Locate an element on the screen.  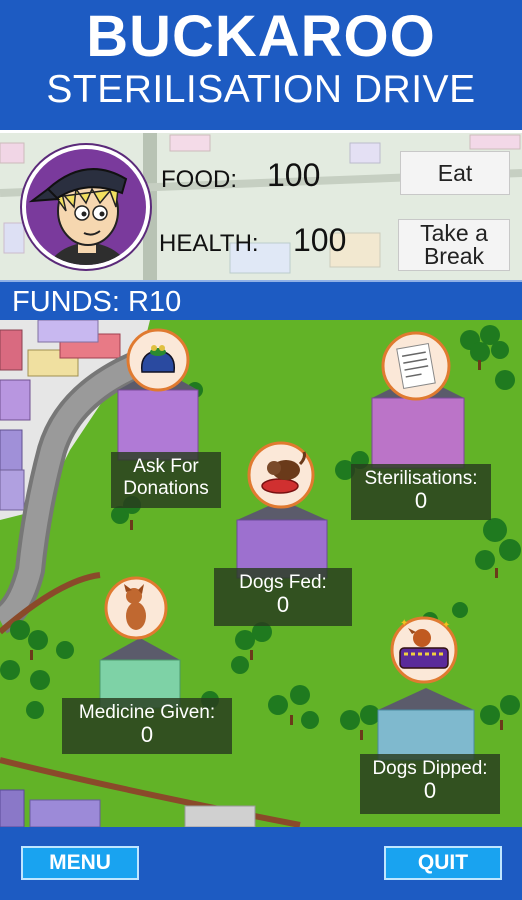
donations-label-line2: Donations is located at coordinates (166, 488).